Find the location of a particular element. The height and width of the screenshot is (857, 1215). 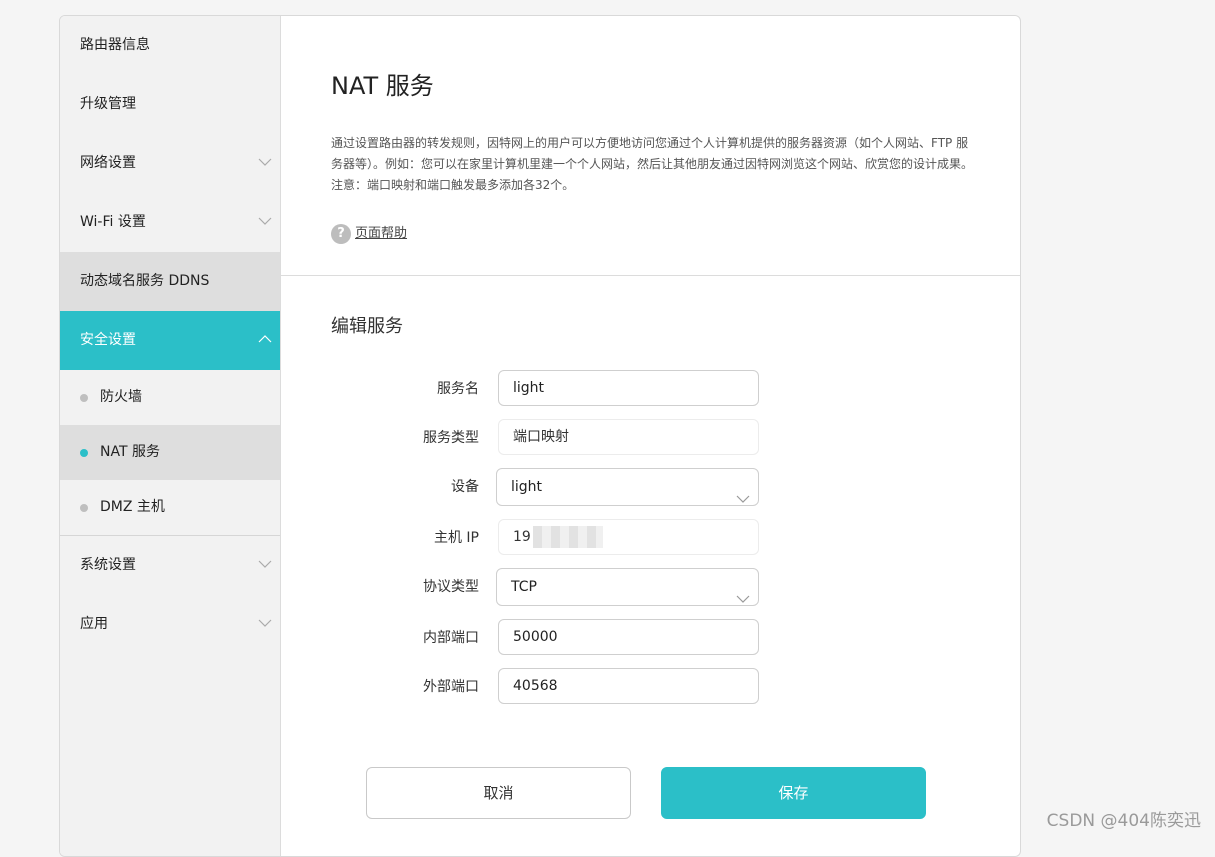

form-row-device: 设备 light is located at coordinates (531, 487).